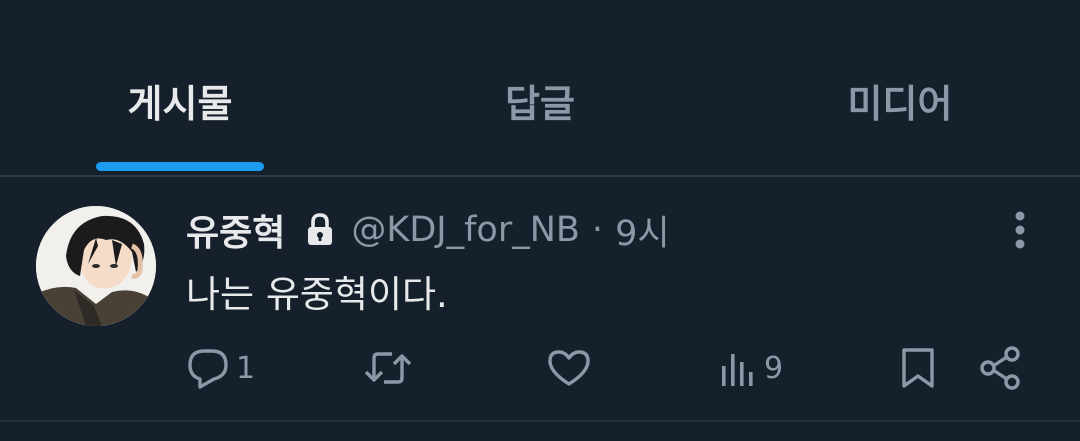 The image size is (1080, 441). I want to click on tabs-divider, so click(540, 176).